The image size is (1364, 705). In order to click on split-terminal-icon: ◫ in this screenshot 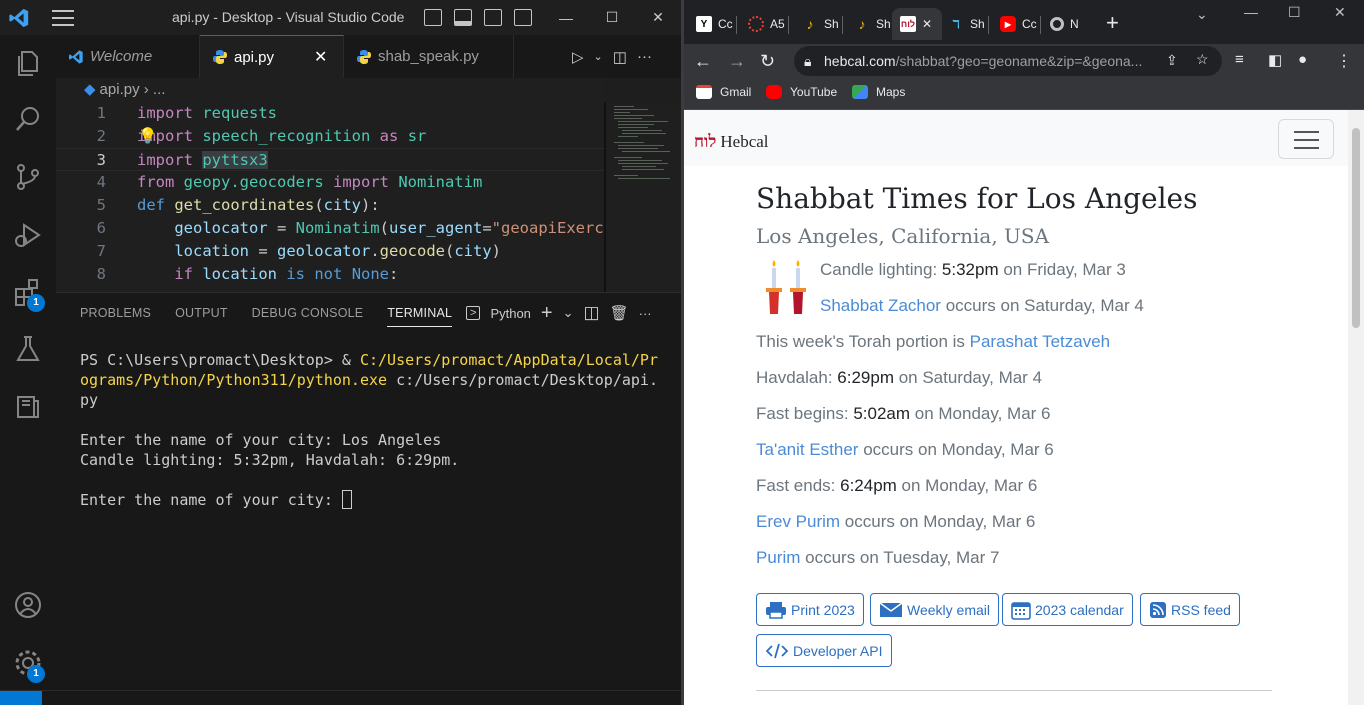, I will do `click(592, 313)`.